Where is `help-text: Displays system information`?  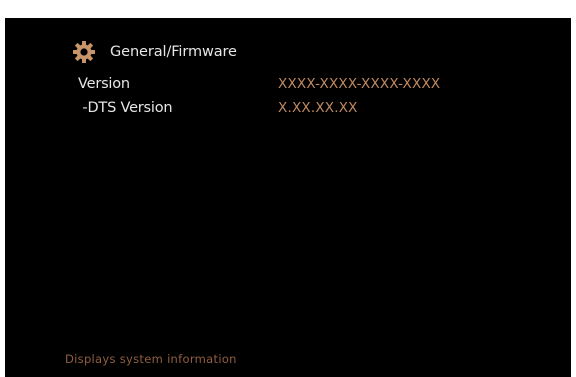 help-text: Displays system information is located at coordinates (151, 359).